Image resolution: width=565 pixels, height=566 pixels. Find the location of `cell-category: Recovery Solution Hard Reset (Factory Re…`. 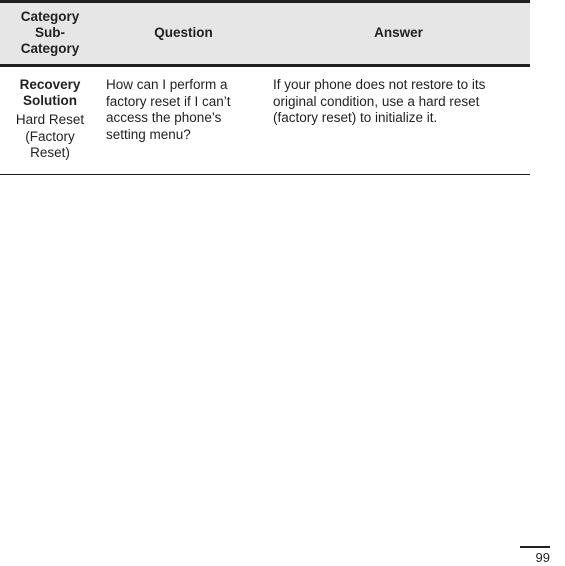

cell-category: Recovery Solution Hard Reset (Factory Re… is located at coordinates (50, 120).